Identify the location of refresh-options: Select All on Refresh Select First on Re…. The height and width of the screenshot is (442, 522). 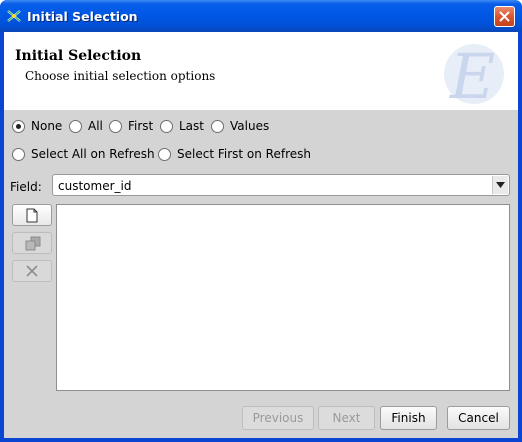
(262, 156).